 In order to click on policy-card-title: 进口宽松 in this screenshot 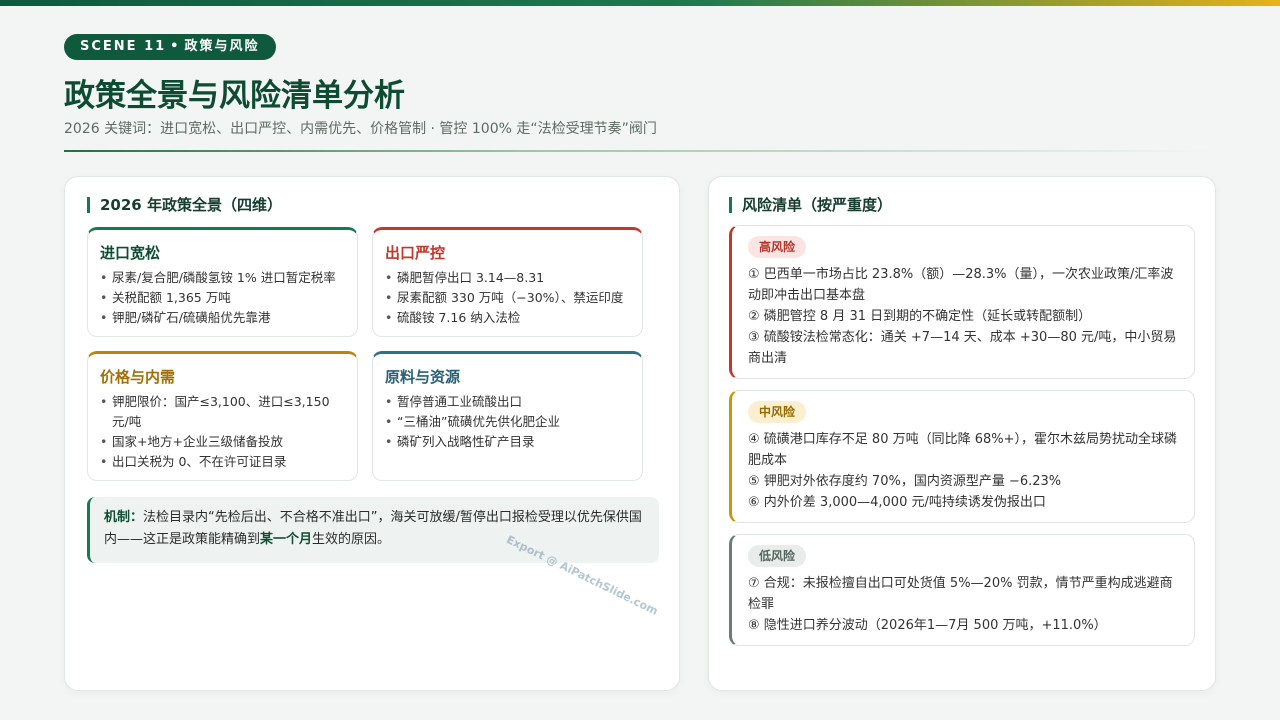, I will do `click(130, 253)`.